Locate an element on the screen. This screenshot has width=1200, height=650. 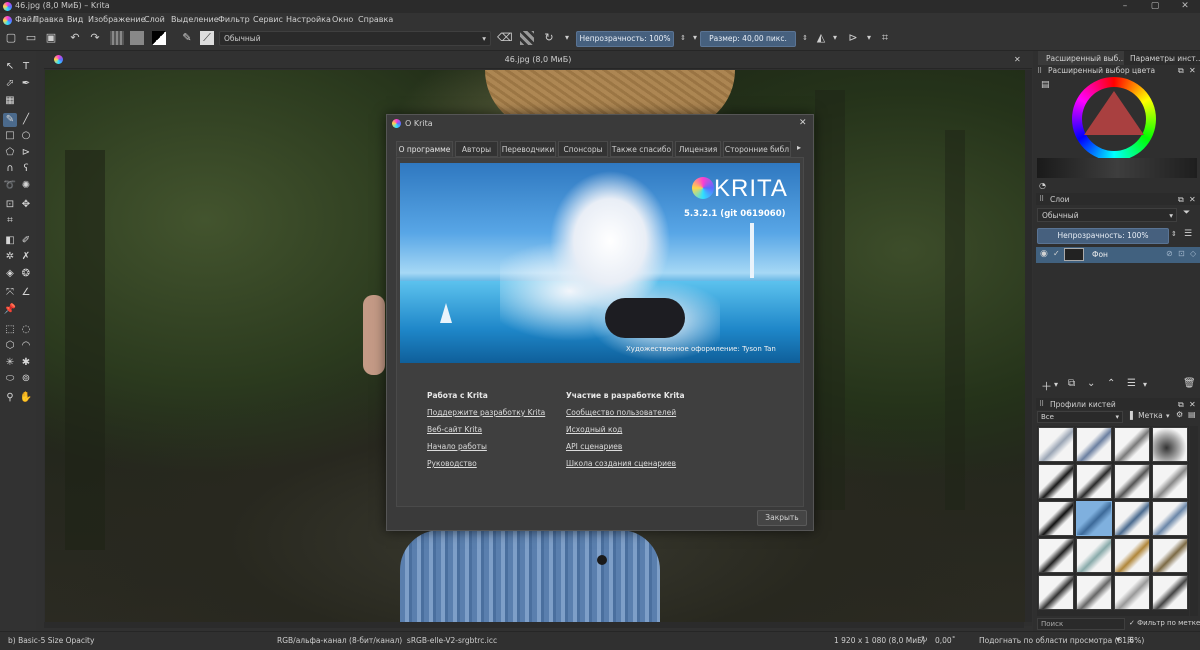
maximize-button: ▢ is located at coordinates (1155, 6).